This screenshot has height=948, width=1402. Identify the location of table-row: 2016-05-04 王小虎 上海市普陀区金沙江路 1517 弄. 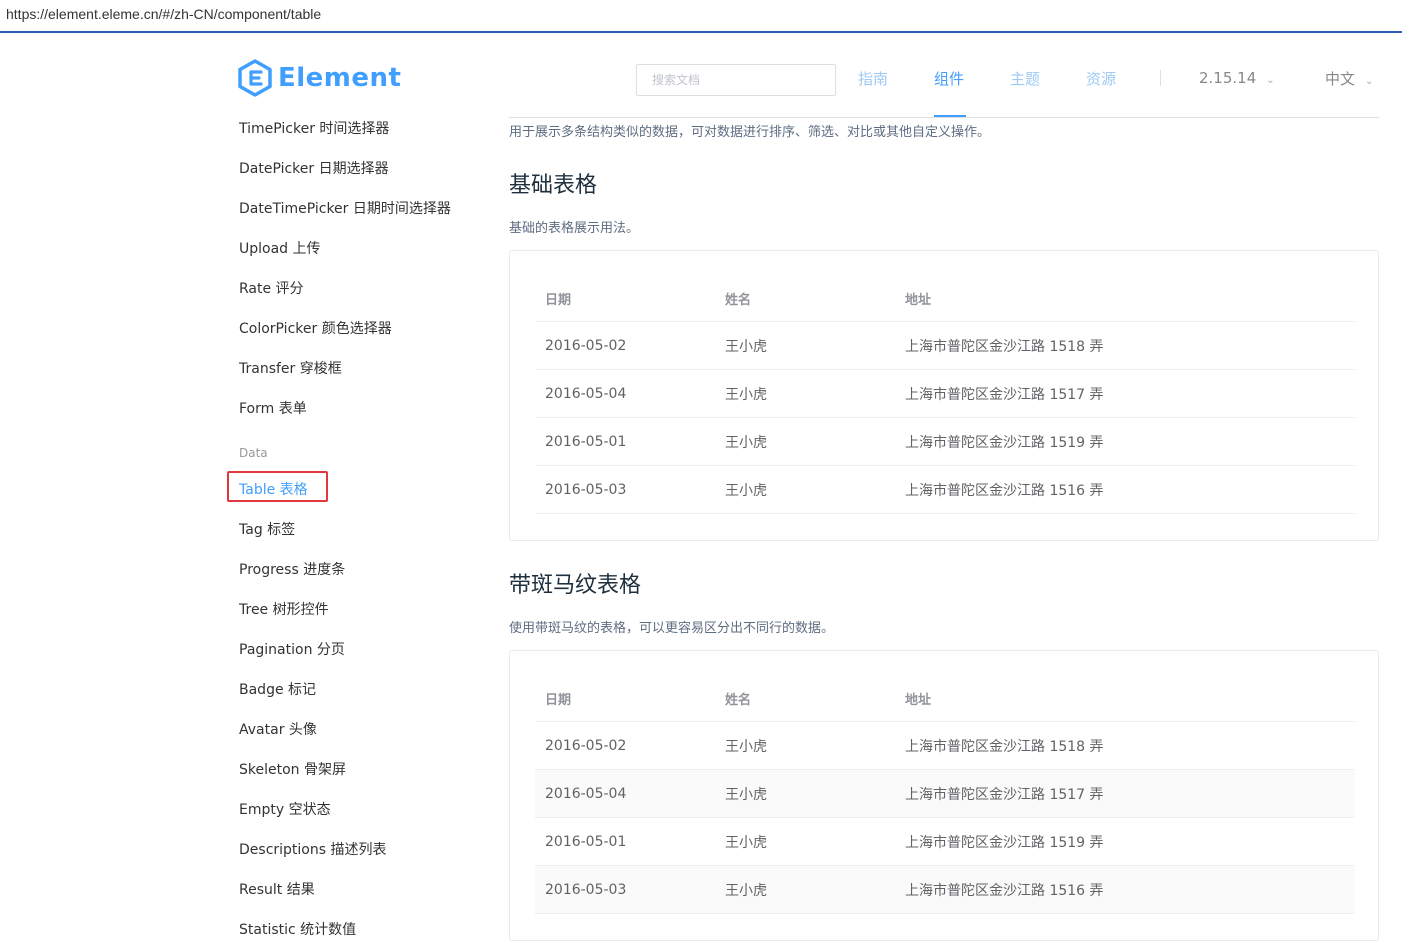
(945, 394).